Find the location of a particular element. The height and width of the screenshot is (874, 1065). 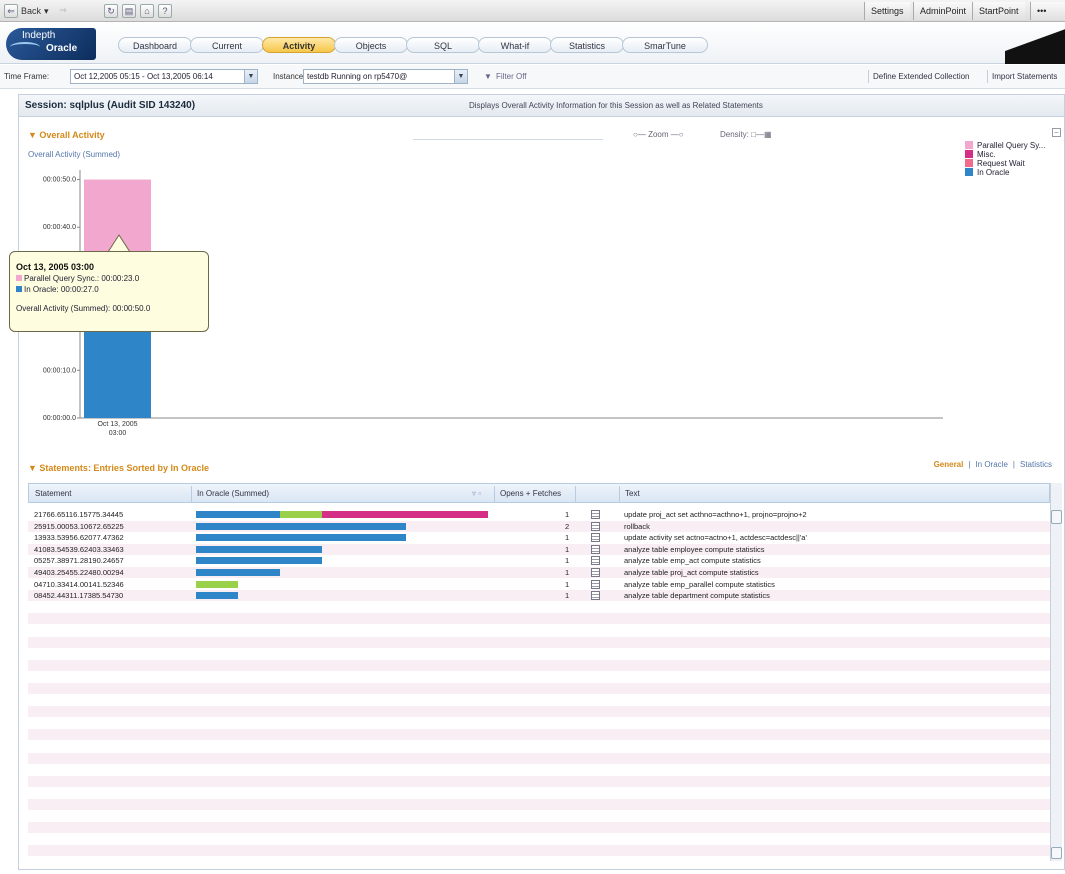

instance-select: testdb Running on rp5470@ ▼ is located at coordinates (385, 76).